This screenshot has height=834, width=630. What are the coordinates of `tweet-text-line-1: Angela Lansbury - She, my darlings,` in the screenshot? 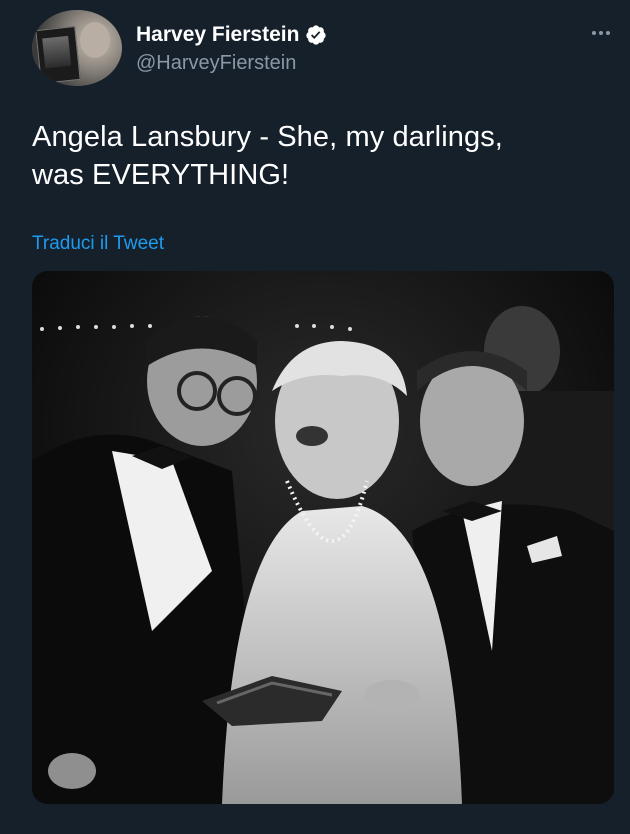 It's located at (267, 137).